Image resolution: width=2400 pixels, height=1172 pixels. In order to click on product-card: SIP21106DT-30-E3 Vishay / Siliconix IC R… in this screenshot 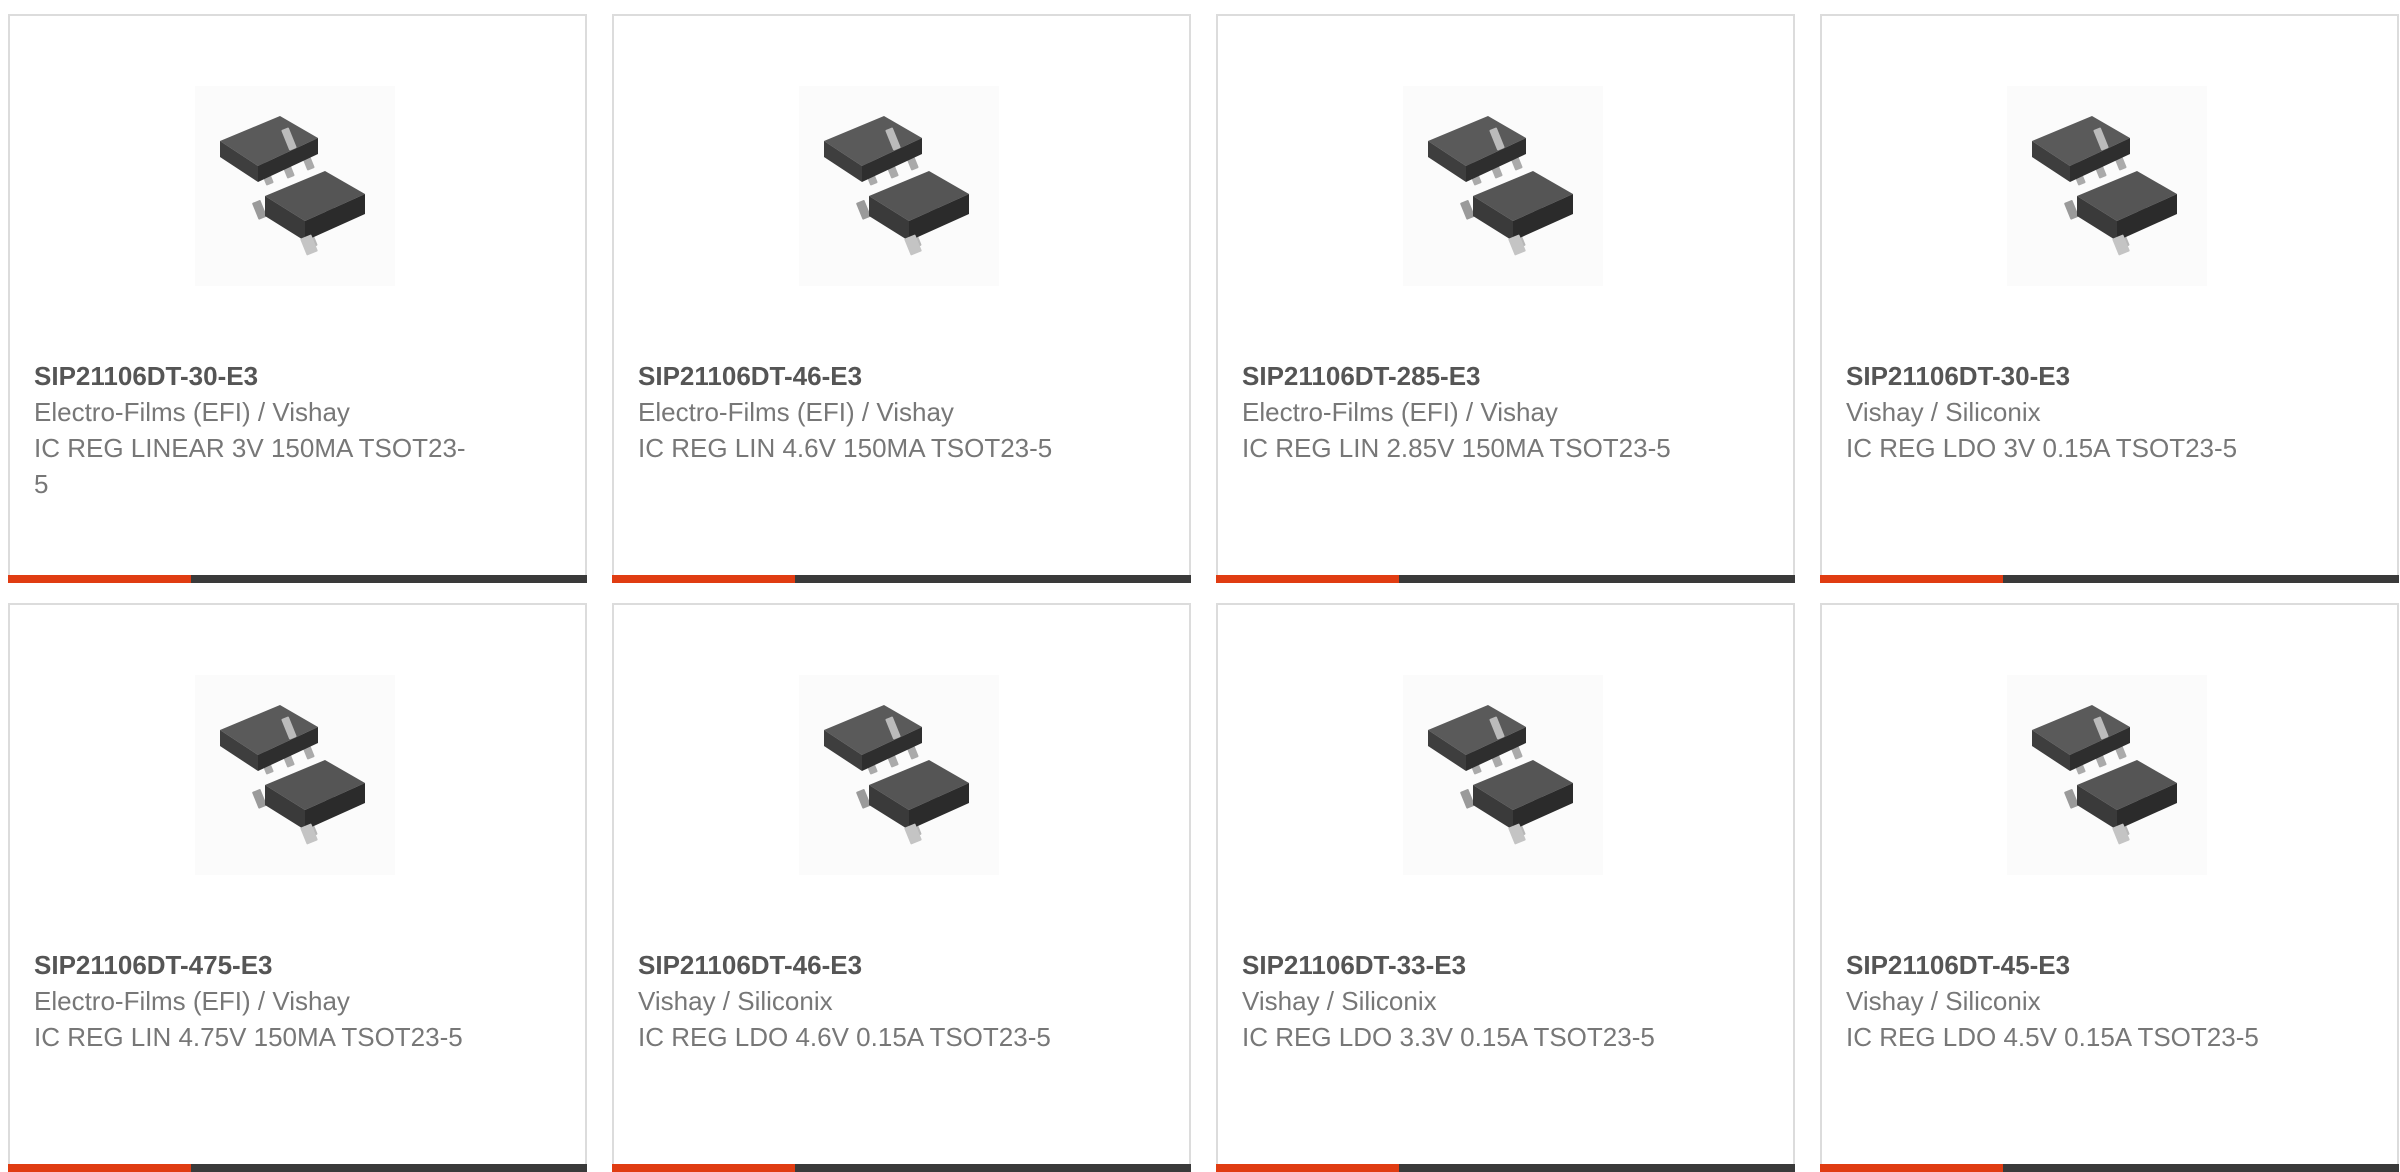, I will do `click(2109, 298)`.